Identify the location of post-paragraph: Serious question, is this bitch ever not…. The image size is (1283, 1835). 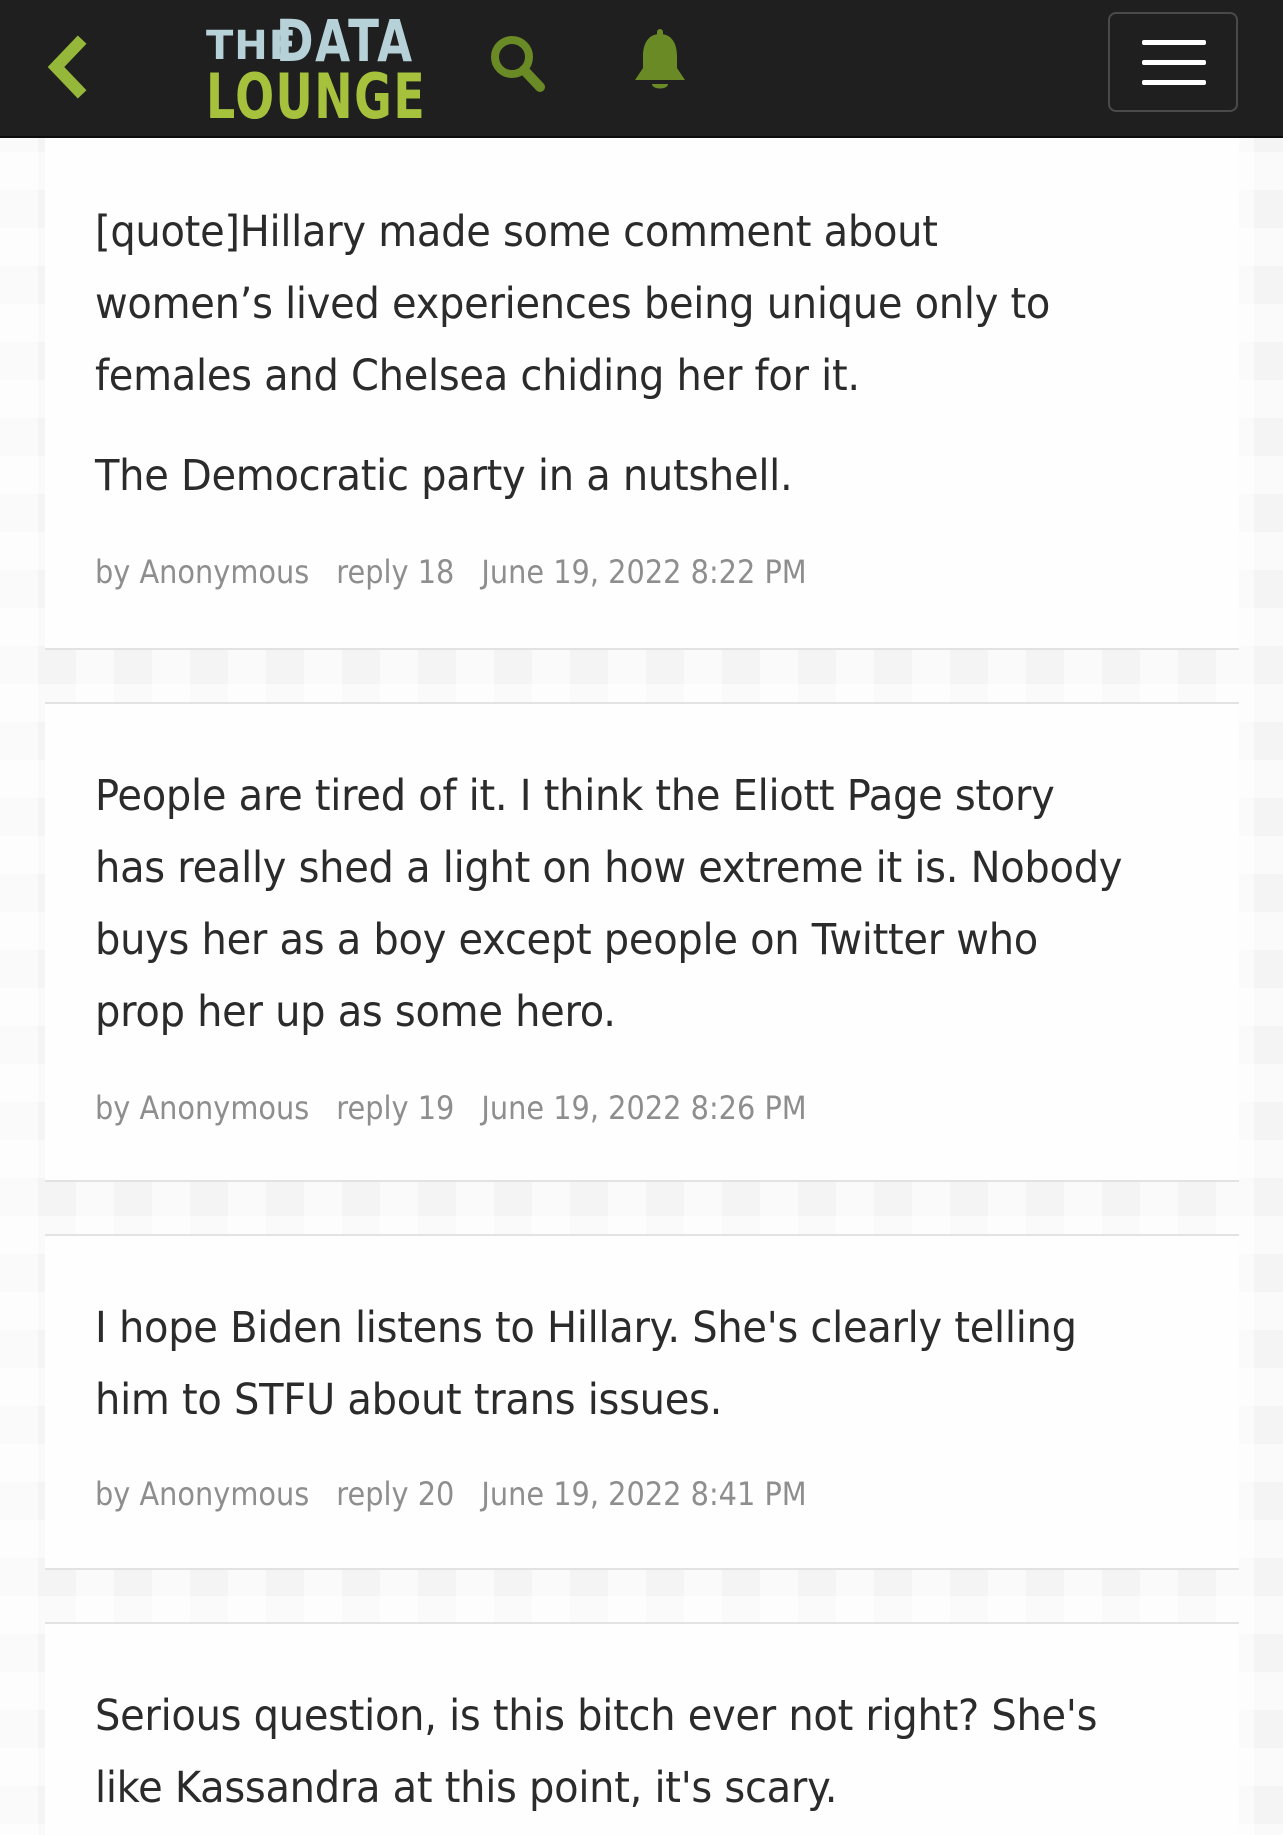
(596, 1752).